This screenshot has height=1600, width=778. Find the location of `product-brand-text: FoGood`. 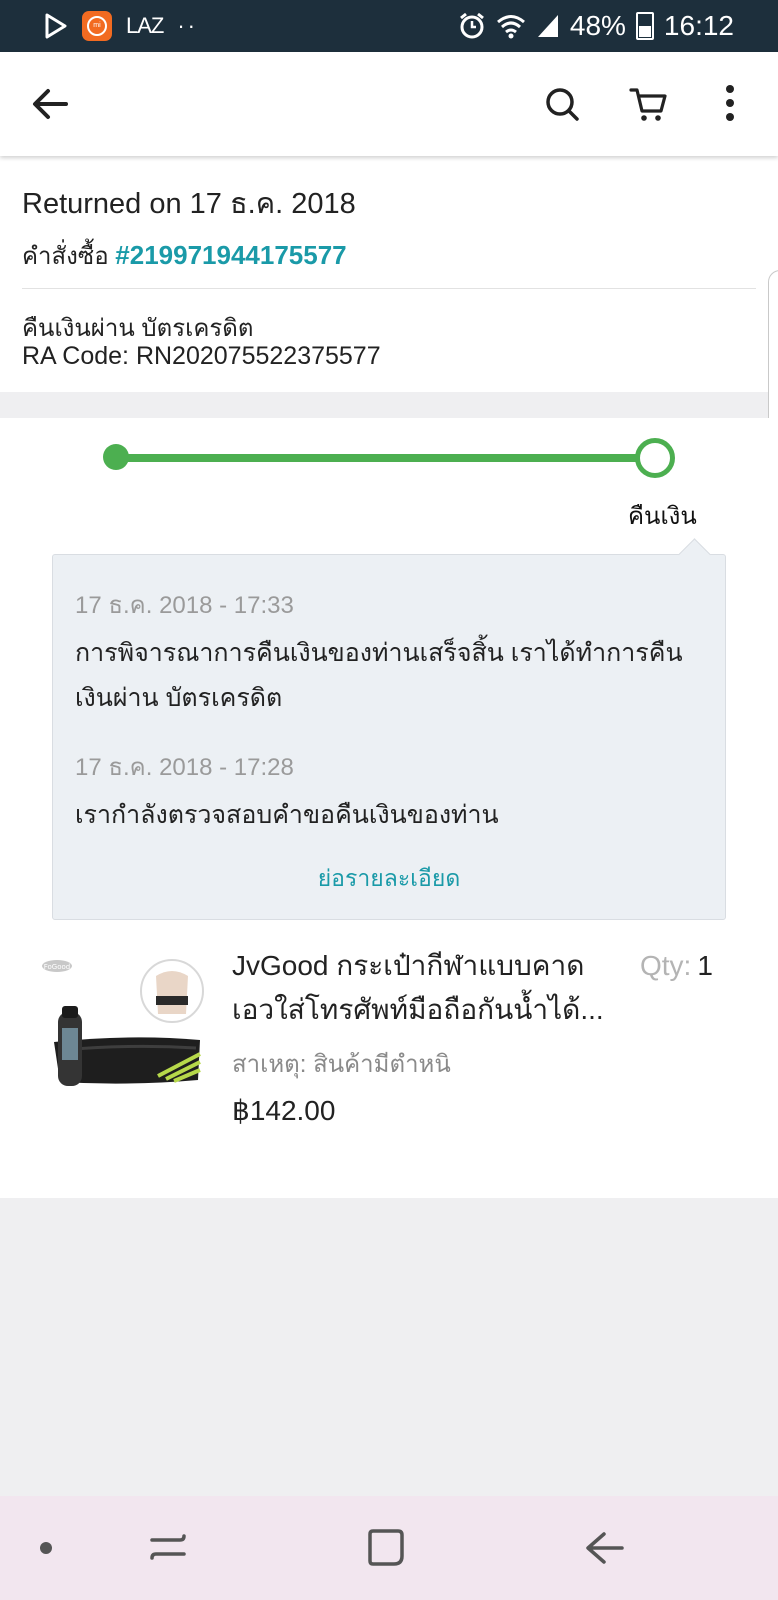

product-brand-text: FoGood is located at coordinates (57, 967).